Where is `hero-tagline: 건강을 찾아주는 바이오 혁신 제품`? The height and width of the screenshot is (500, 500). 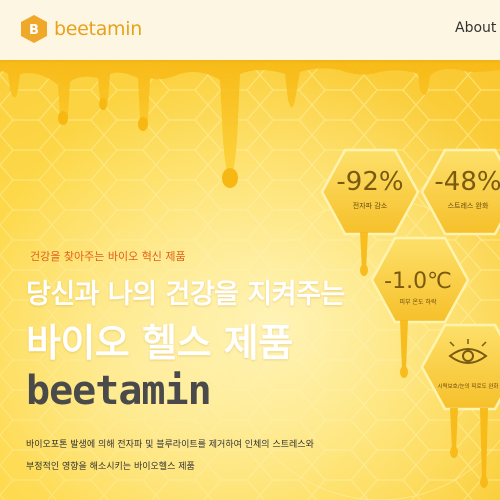 hero-tagline: 건강을 찾아주는 바이오 혁신 제품 is located at coordinates (108, 256).